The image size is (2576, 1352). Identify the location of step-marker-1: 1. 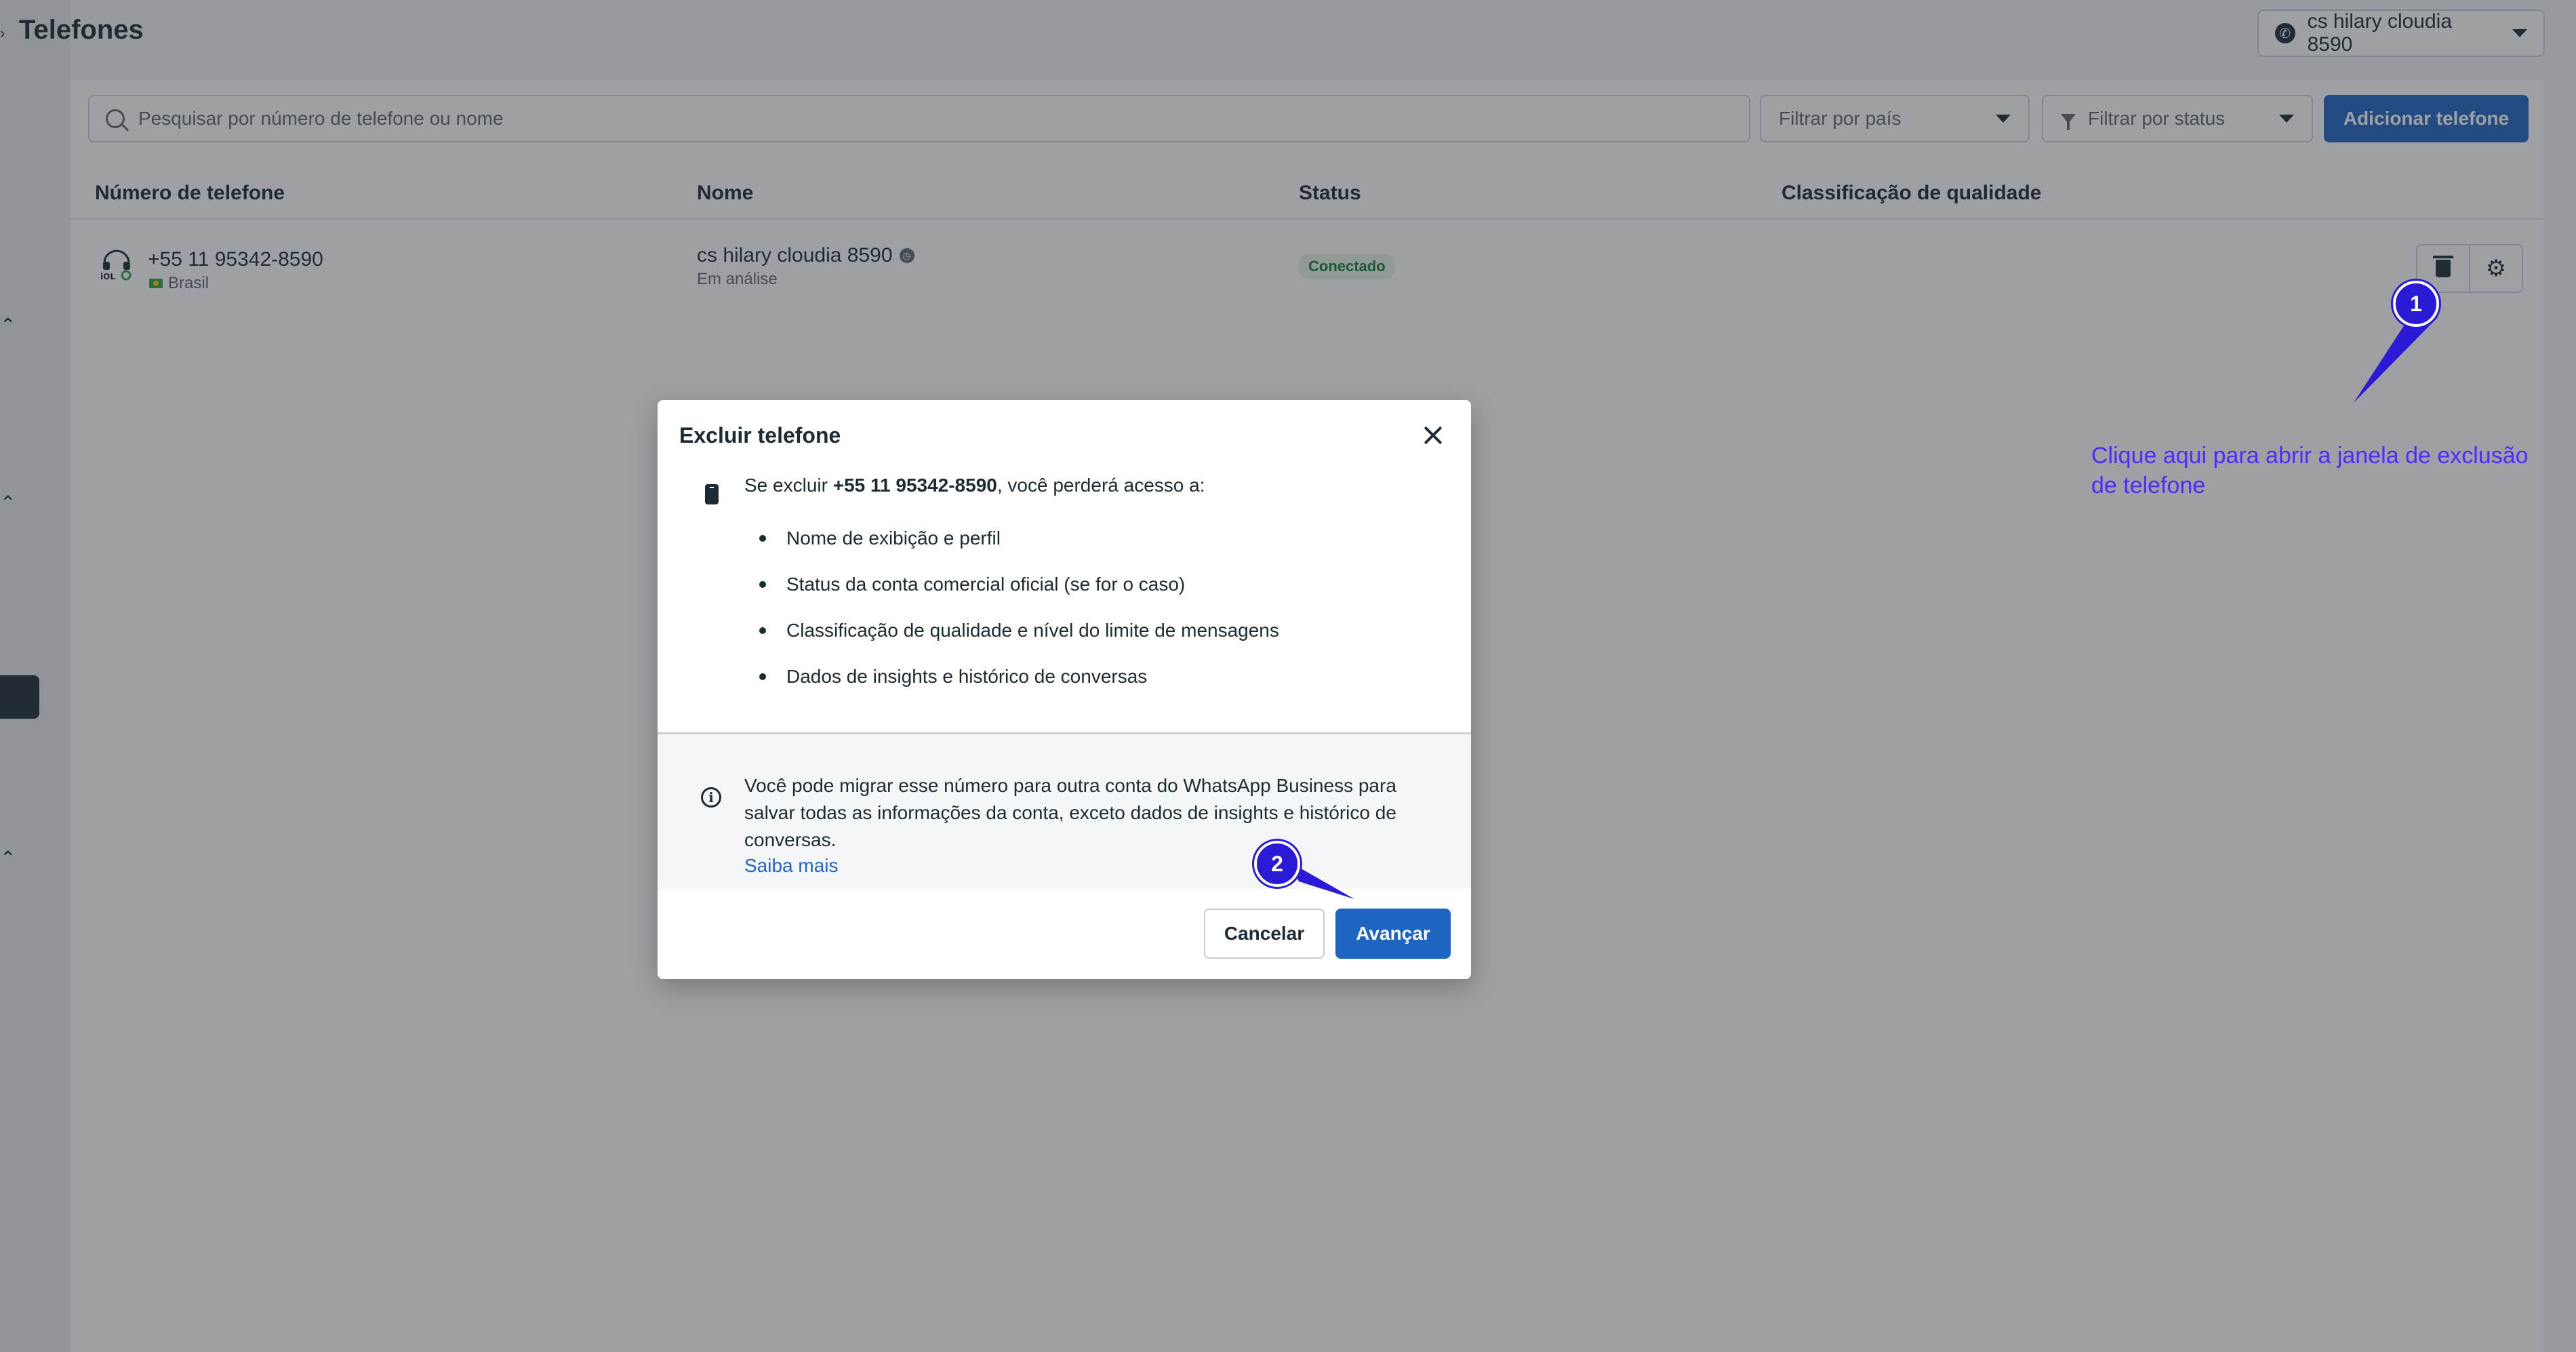
(2416, 304).